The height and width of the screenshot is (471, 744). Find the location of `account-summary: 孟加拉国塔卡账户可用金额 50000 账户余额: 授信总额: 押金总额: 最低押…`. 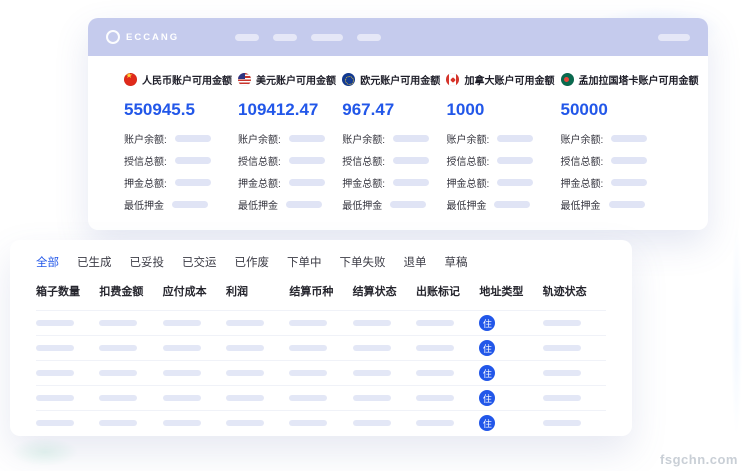

account-summary: 孟加拉国塔卡账户可用金额 50000 账户余额: 授信总额: 押金总额: 最低押… is located at coordinates (629, 142).